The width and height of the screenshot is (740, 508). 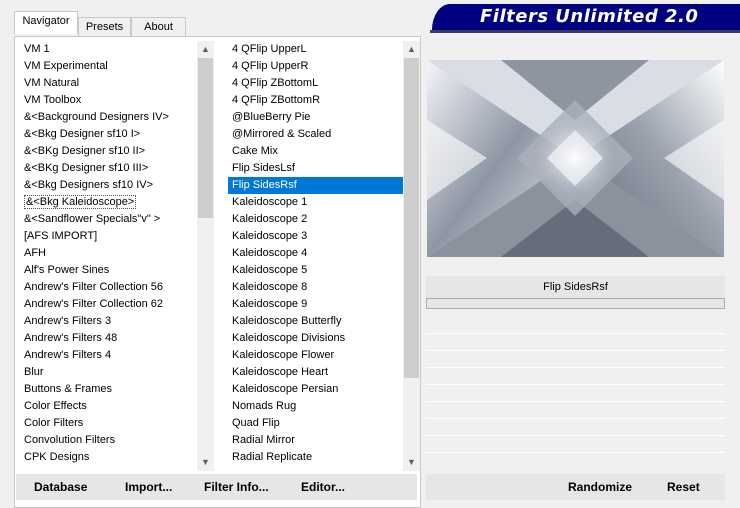 I want to click on app-title-banner: Filters Unlimited 2.0, so click(x=586, y=17).